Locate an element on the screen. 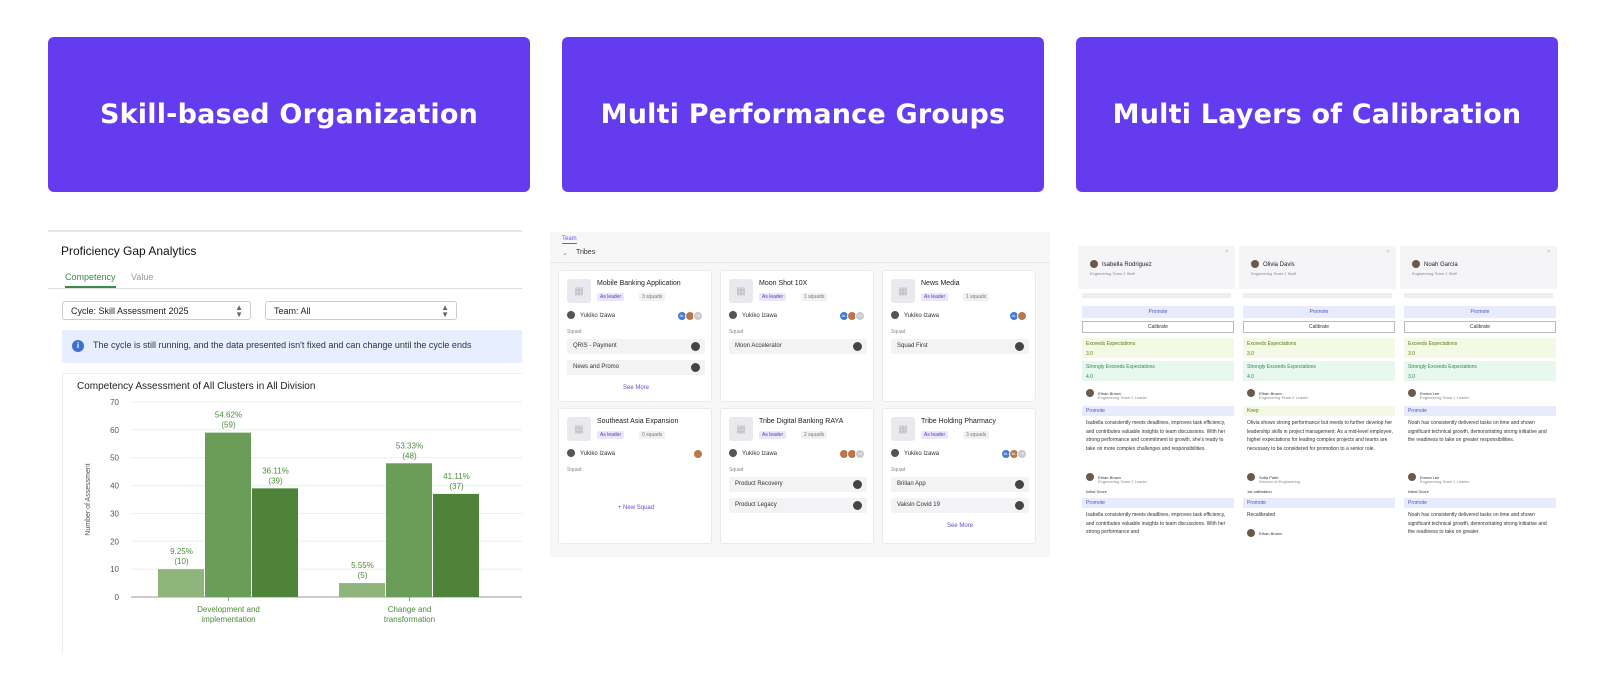  y-axis-label: Number of Assessment is located at coordinates (88, 499).